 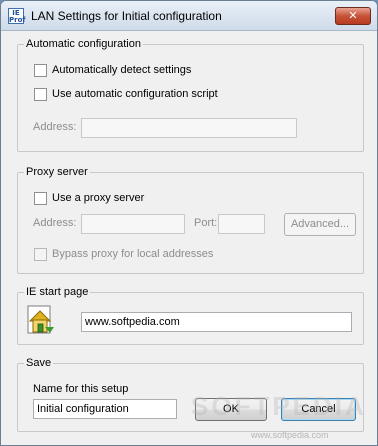 What do you see at coordinates (57, 292) in the screenshot?
I see `ie-start-page-title: IE start page` at bounding box center [57, 292].